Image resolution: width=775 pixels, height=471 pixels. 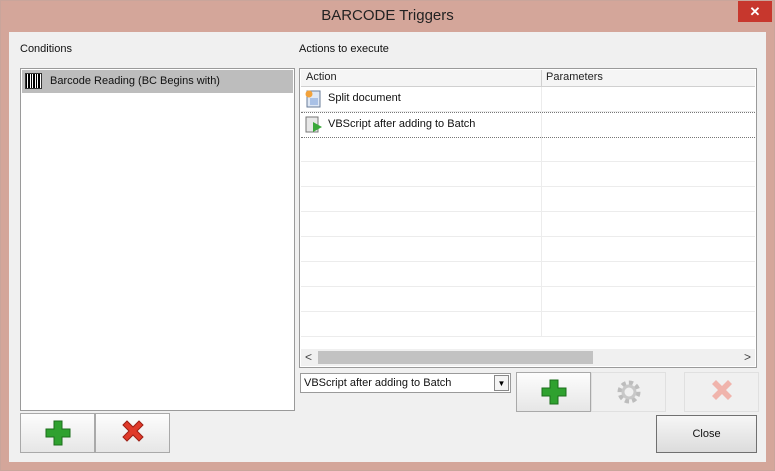 I want to click on table-row: Split document, so click(x=528, y=99).